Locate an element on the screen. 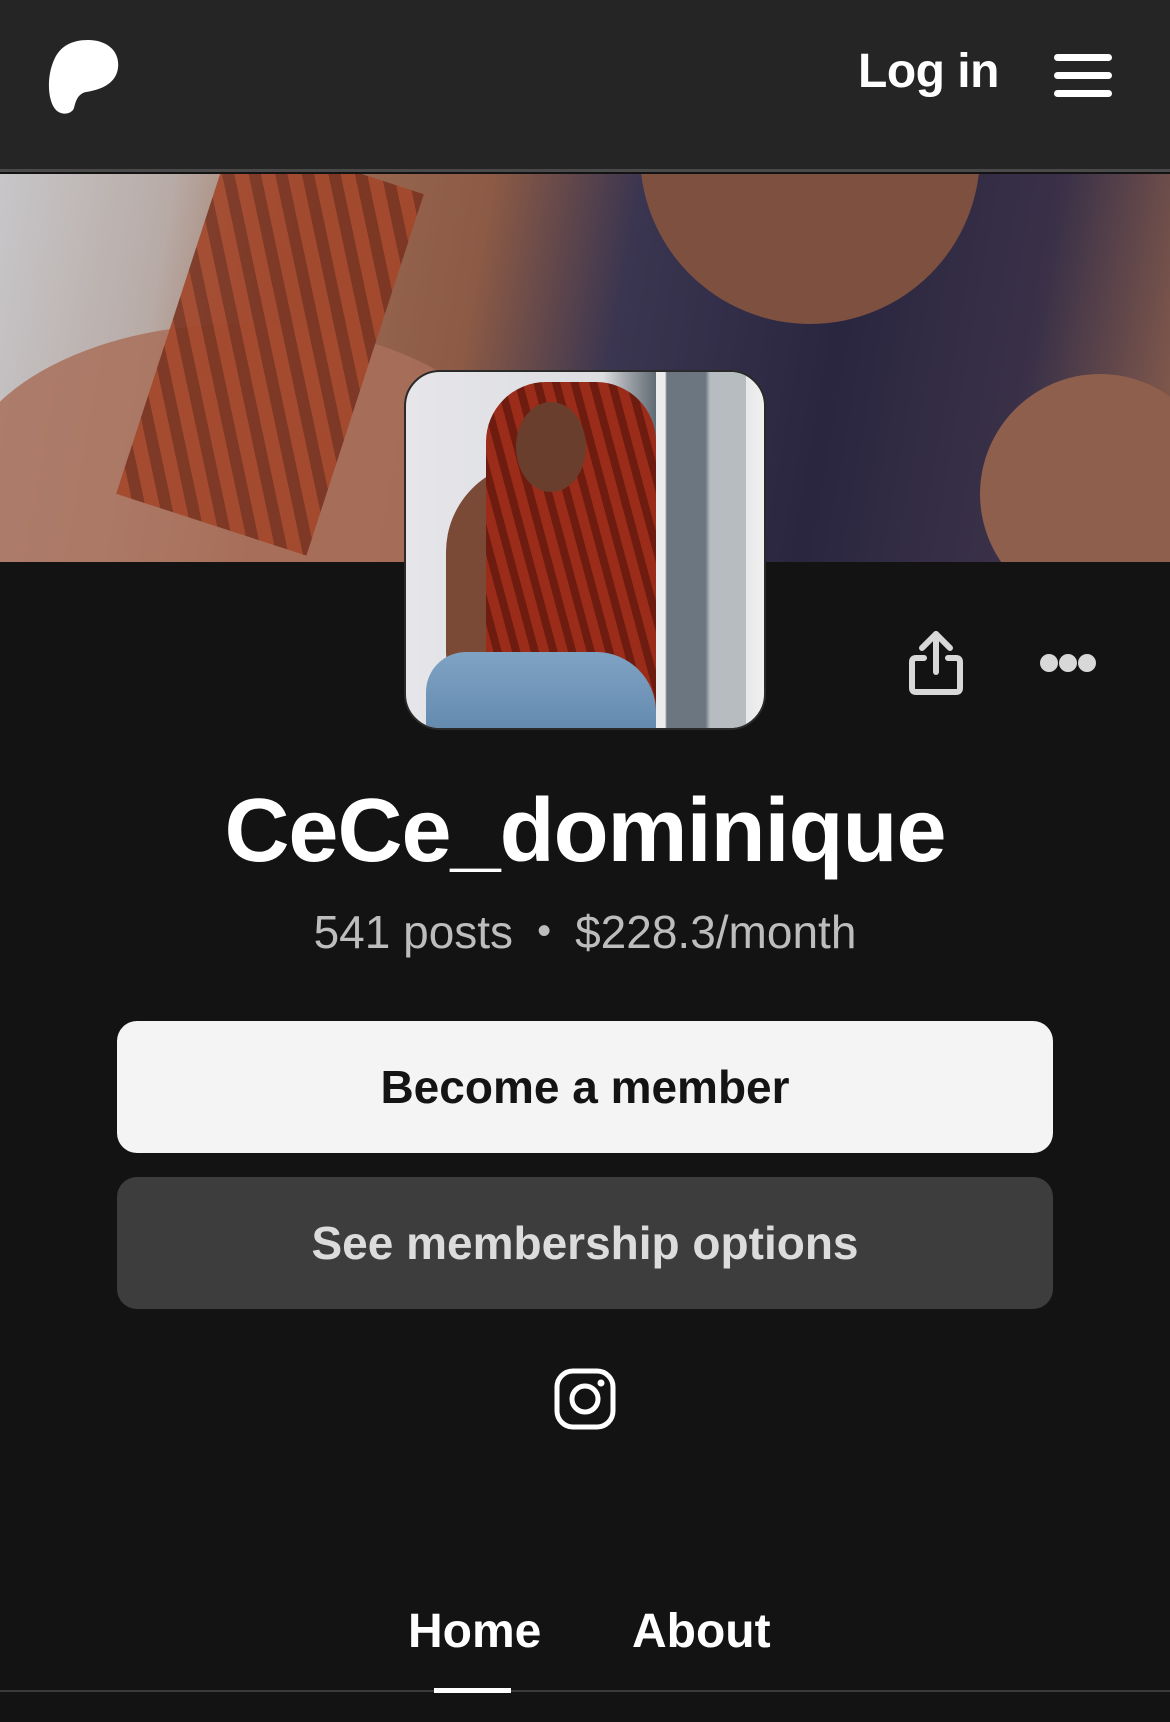 This screenshot has height=1722, width=1170. share-icon is located at coordinates (936, 663).